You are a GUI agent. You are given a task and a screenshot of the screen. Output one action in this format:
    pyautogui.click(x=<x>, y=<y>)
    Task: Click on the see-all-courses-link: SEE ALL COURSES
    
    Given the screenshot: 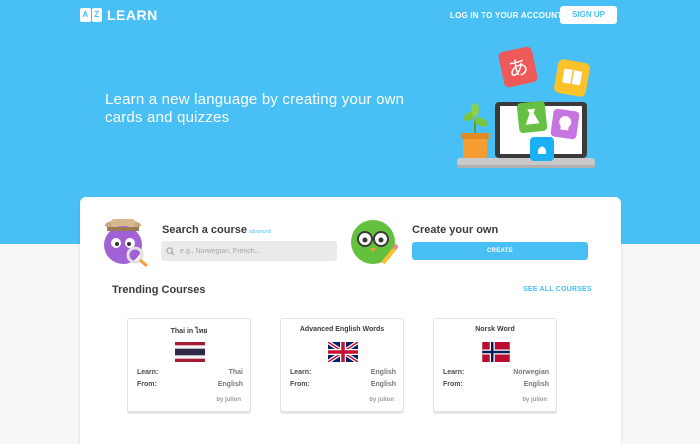 What is the action you would take?
    pyautogui.click(x=557, y=289)
    